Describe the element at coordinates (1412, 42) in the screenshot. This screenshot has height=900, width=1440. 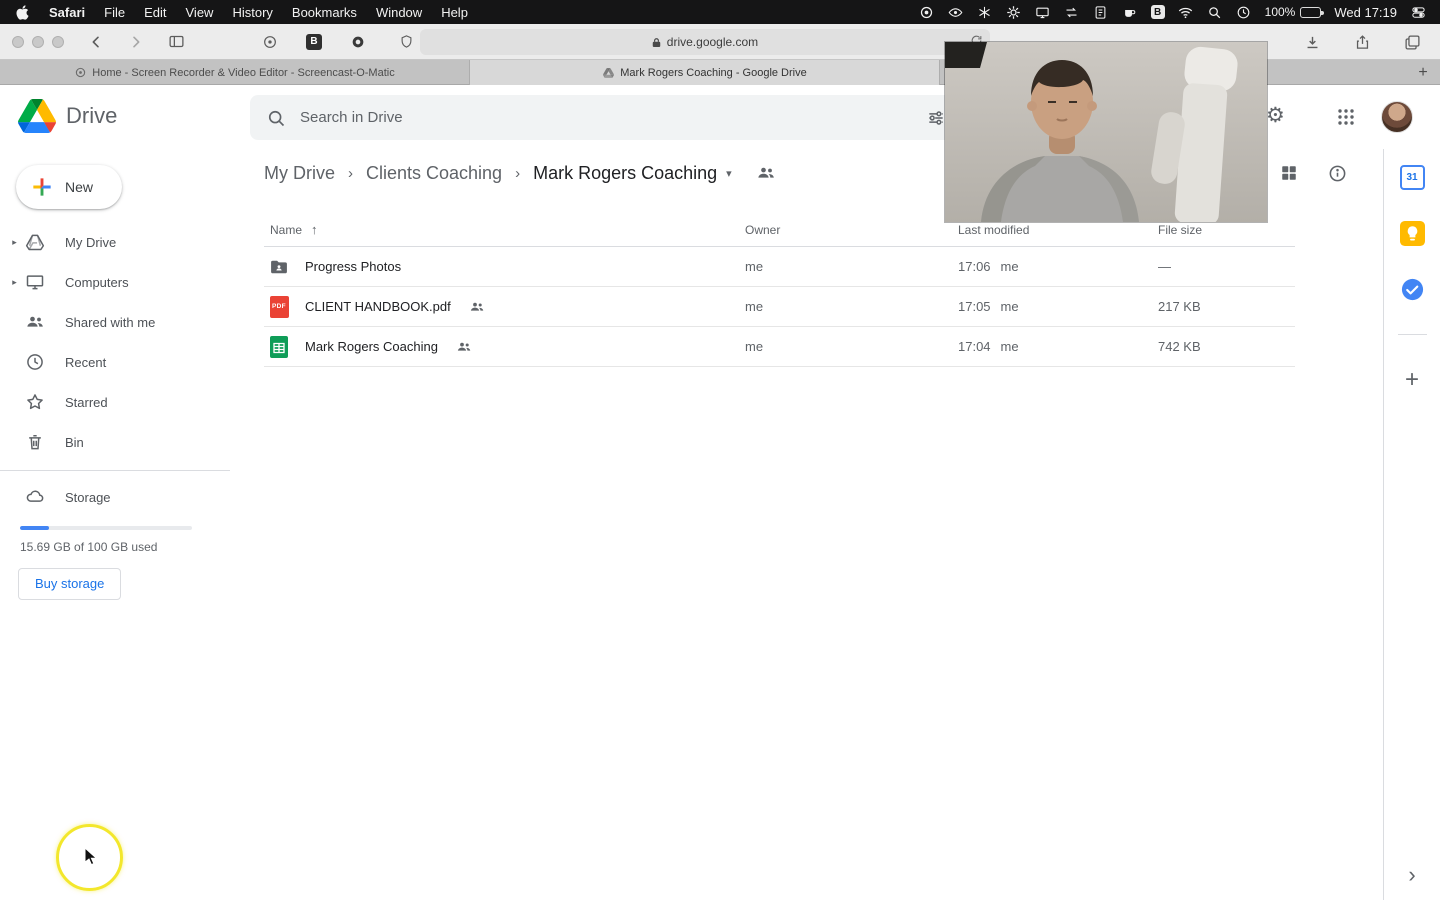
I see `tab-overview-icon` at that location.